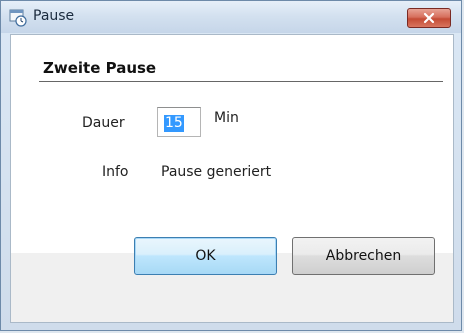  Describe the element at coordinates (241, 81) in the screenshot. I see `section-divider` at that location.